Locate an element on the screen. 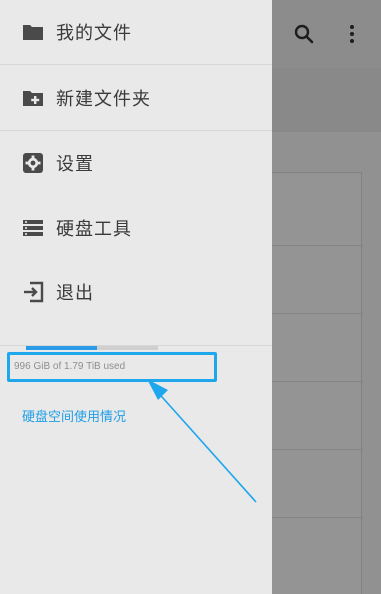 This screenshot has width=381, height=594. folder-icon is located at coordinates (33, 32).